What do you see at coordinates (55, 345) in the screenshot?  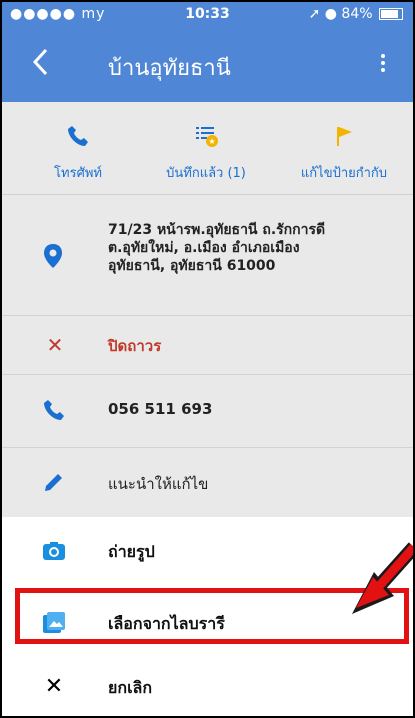 I see `close-icon: ✕` at bounding box center [55, 345].